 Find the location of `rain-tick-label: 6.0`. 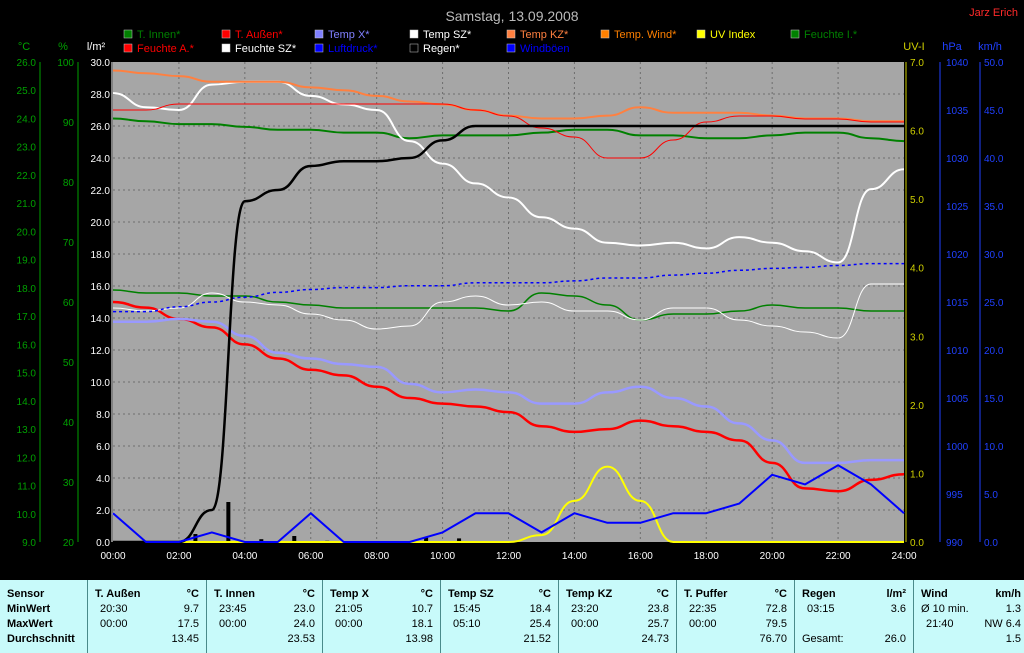

rain-tick-label: 6.0 is located at coordinates (103, 447).